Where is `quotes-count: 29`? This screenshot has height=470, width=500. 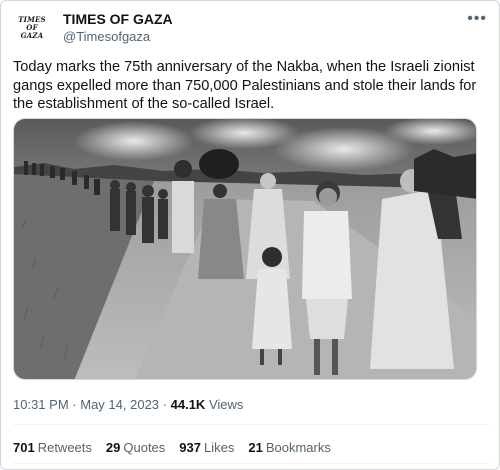 quotes-count: 29 is located at coordinates (113, 447).